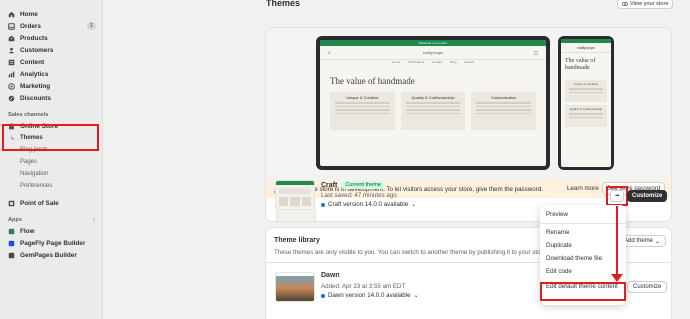  I want to click on products-icon, so click(11, 38).